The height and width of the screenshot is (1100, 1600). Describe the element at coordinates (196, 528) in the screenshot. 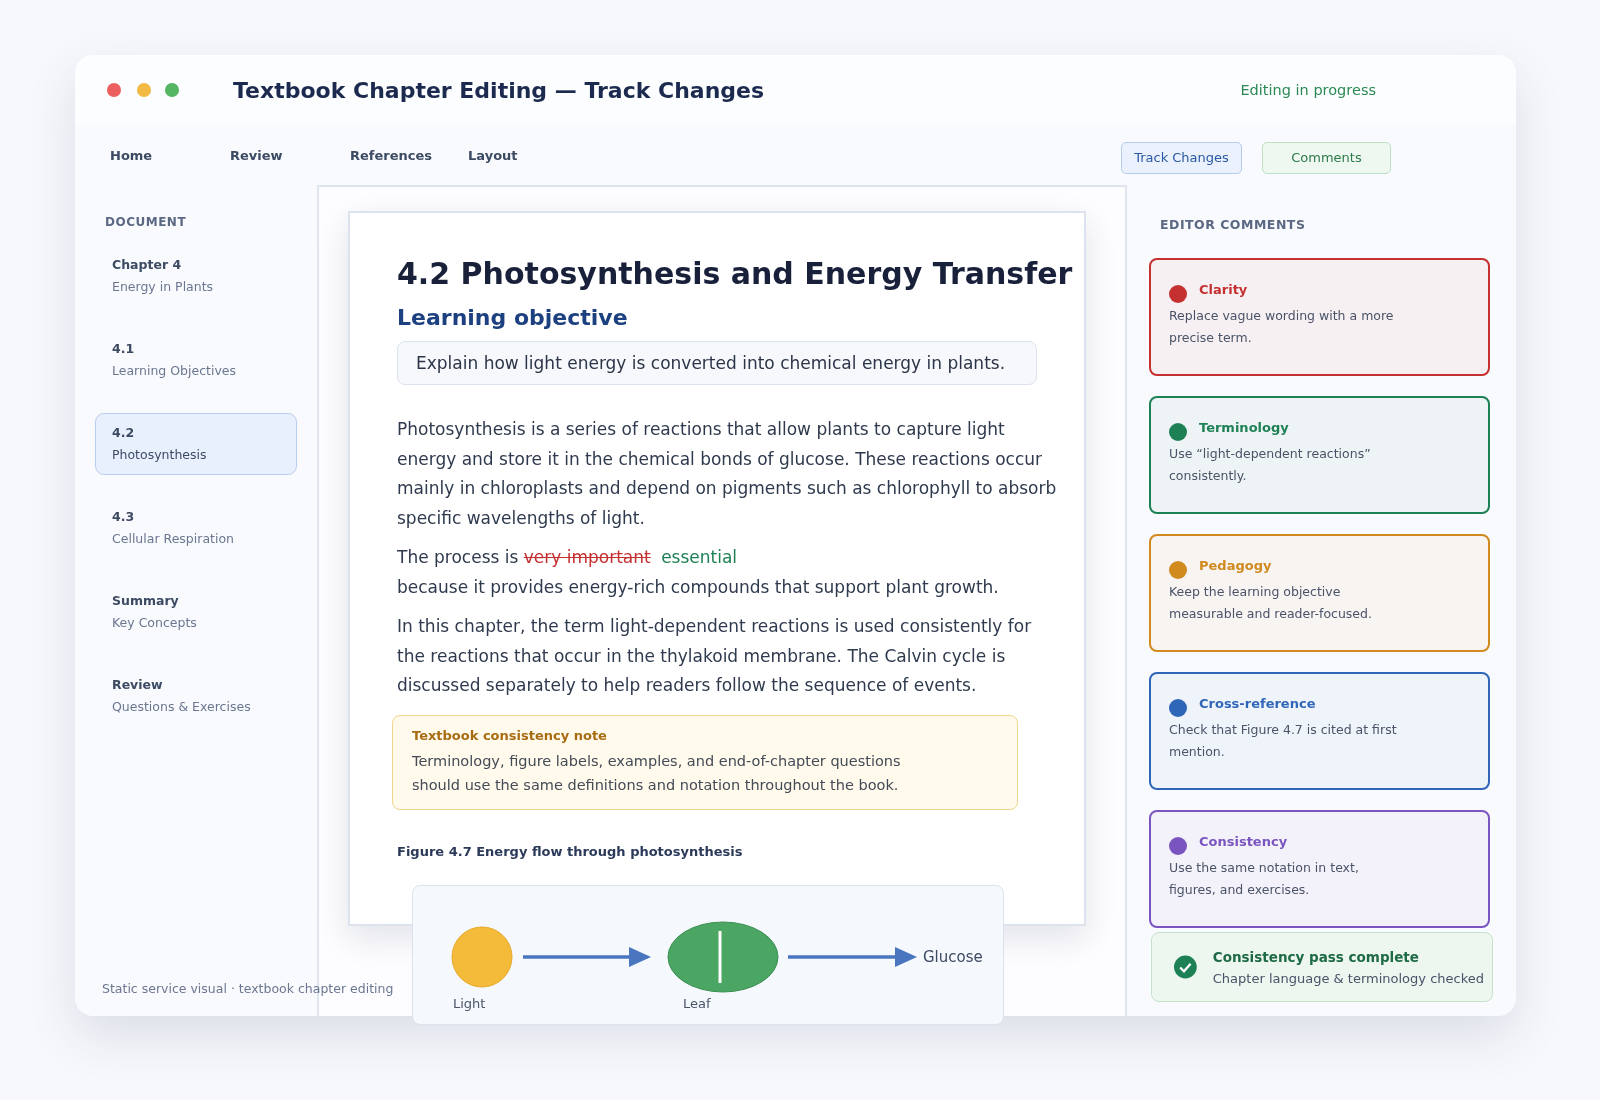

I see `nav-item: 4.3 Cellular Respiration` at that location.